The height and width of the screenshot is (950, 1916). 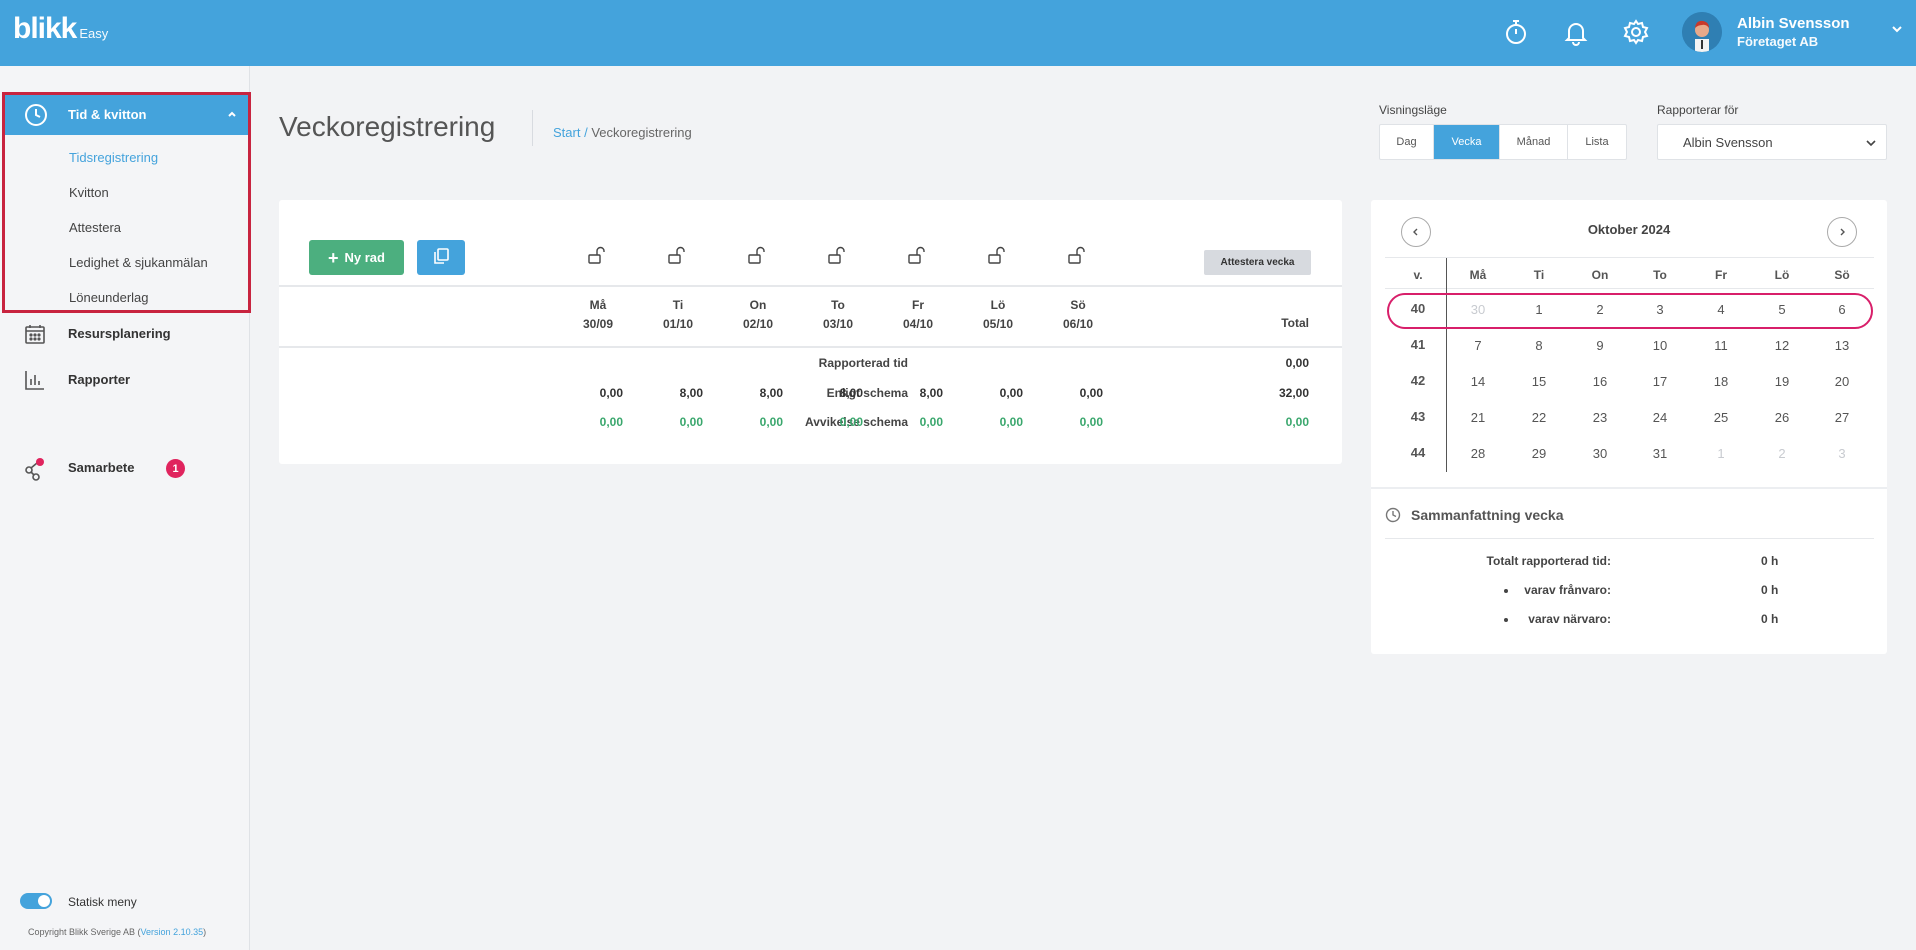 I want to click on avatar, so click(x=1702, y=32).